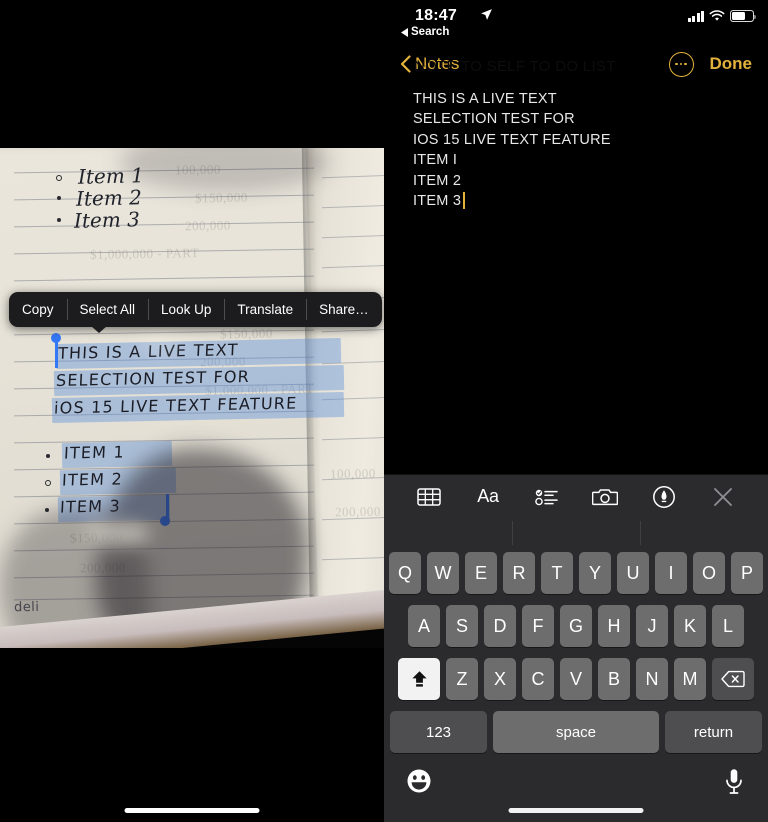 The width and height of the screenshot is (768, 822). What do you see at coordinates (576, 64) in the screenshot?
I see `nav-bar: Notes Done` at bounding box center [576, 64].